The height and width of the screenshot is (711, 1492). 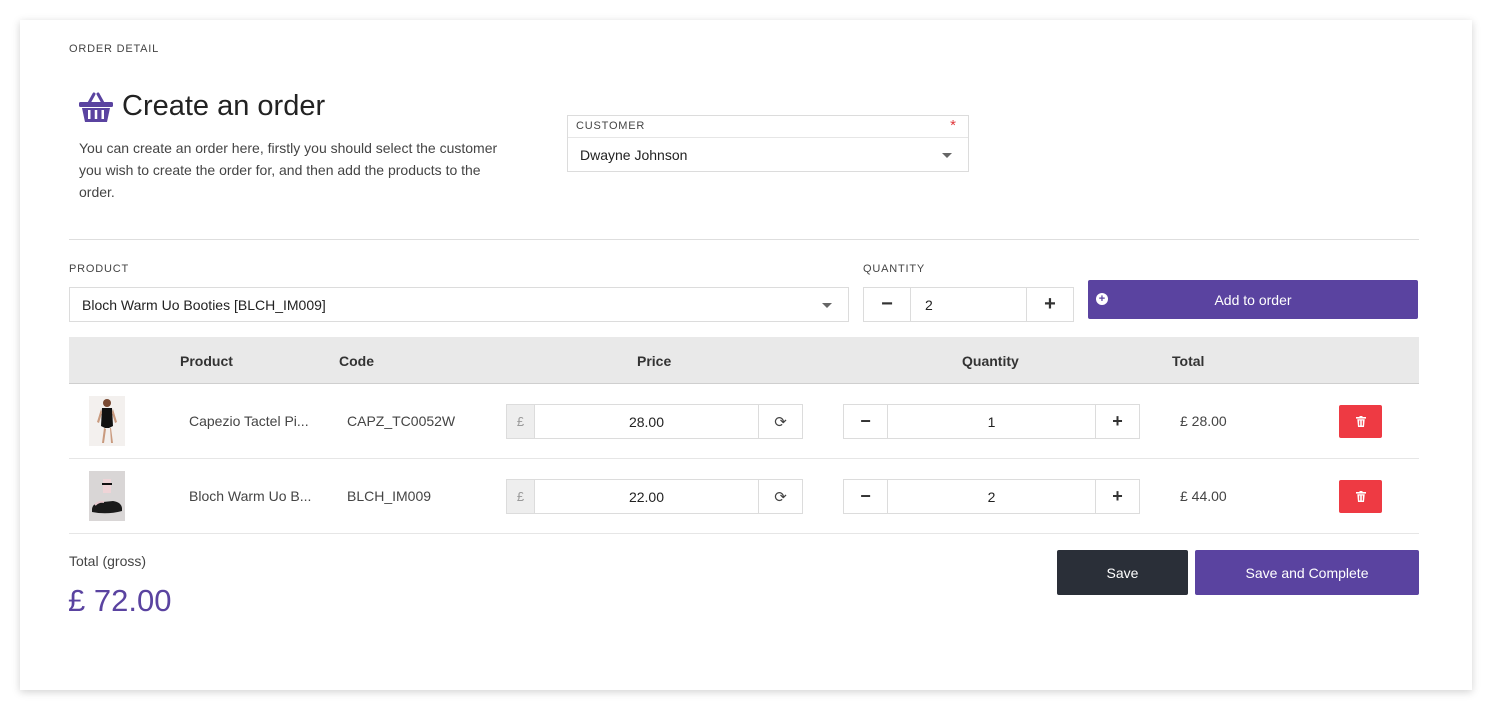 I want to click on row-quantity-stepper: − 1 +, so click(x=991, y=421).